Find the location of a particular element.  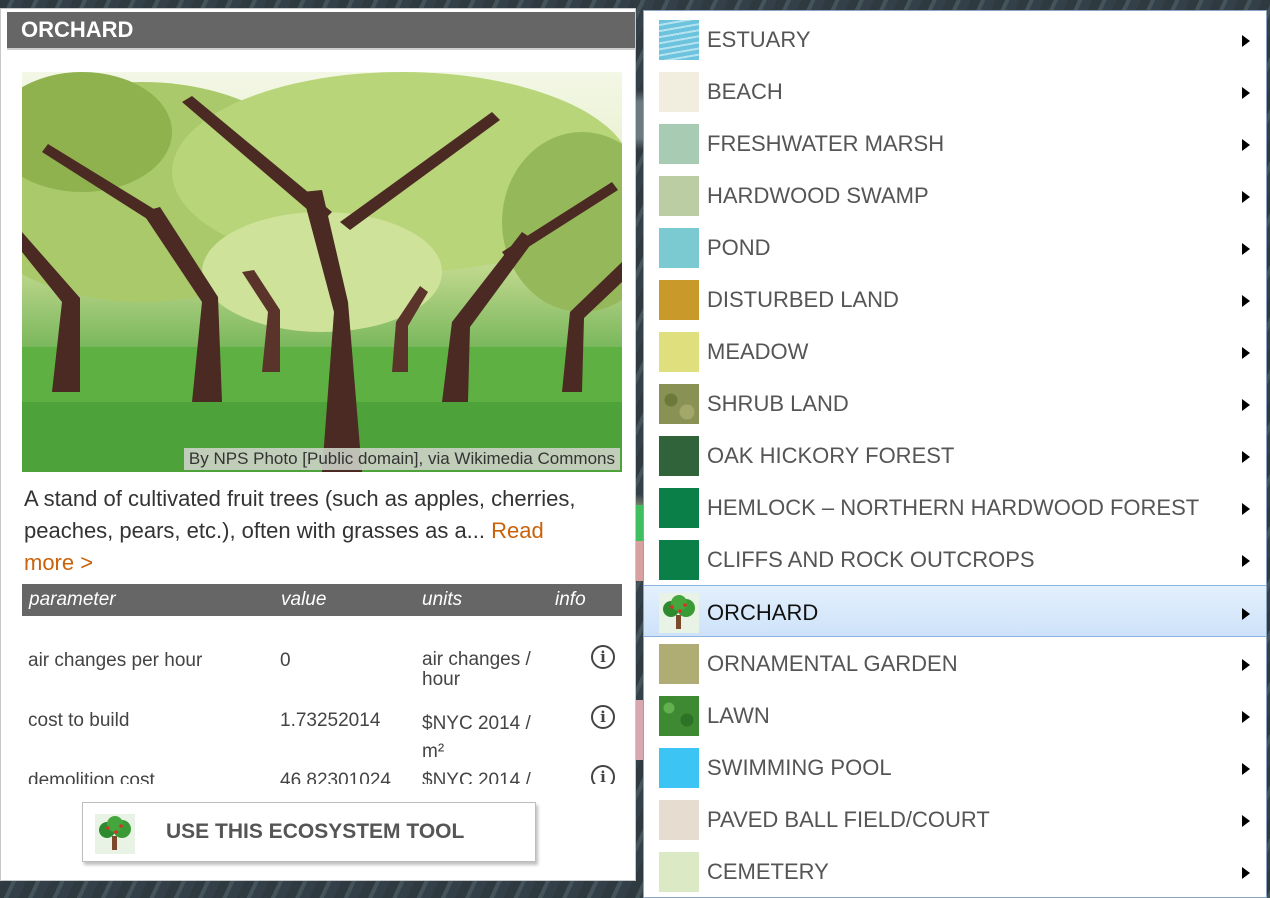

ecosystem-label: BEACH is located at coordinates (745, 91).